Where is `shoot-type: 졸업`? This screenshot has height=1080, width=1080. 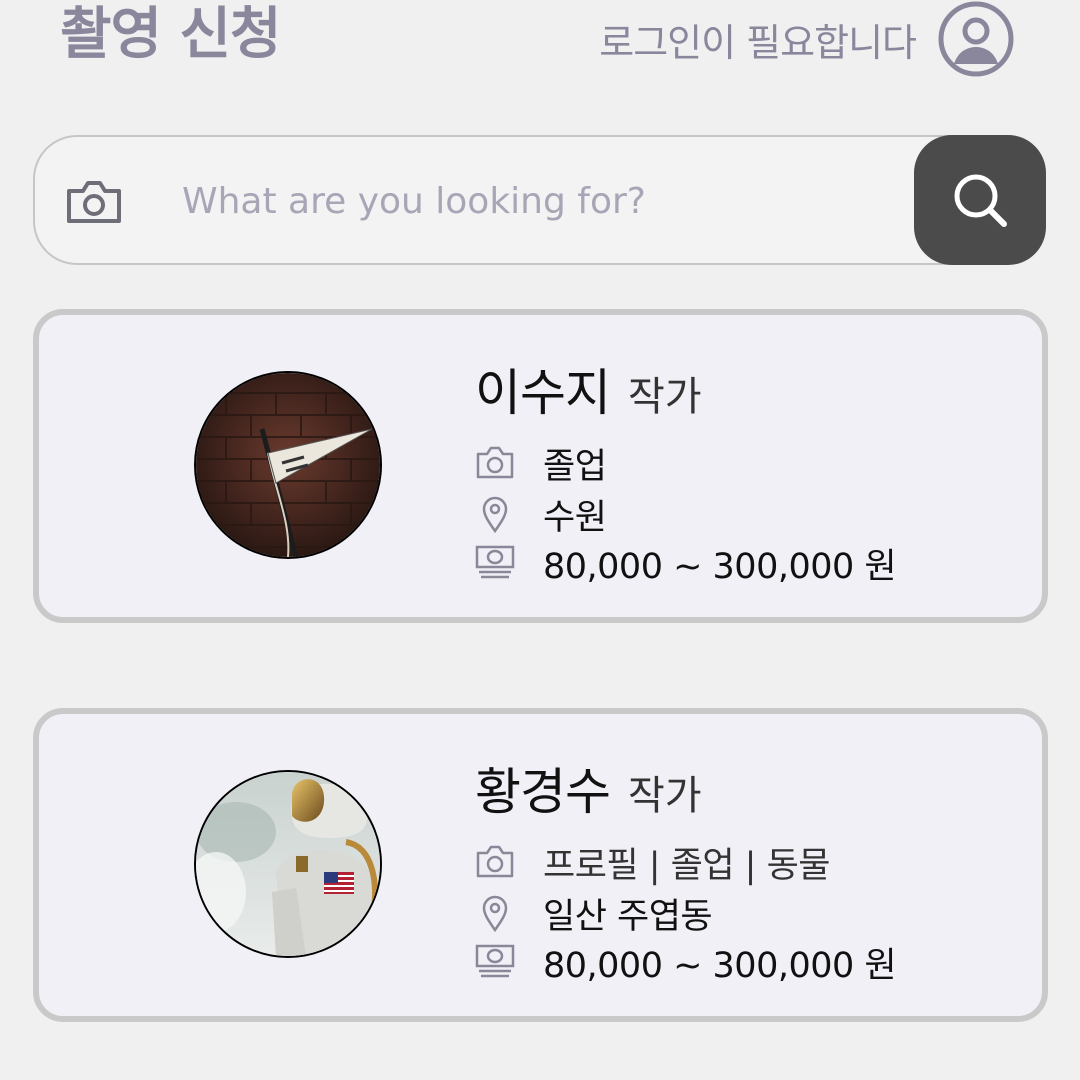 shoot-type: 졸업 is located at coordinates (575, 466).